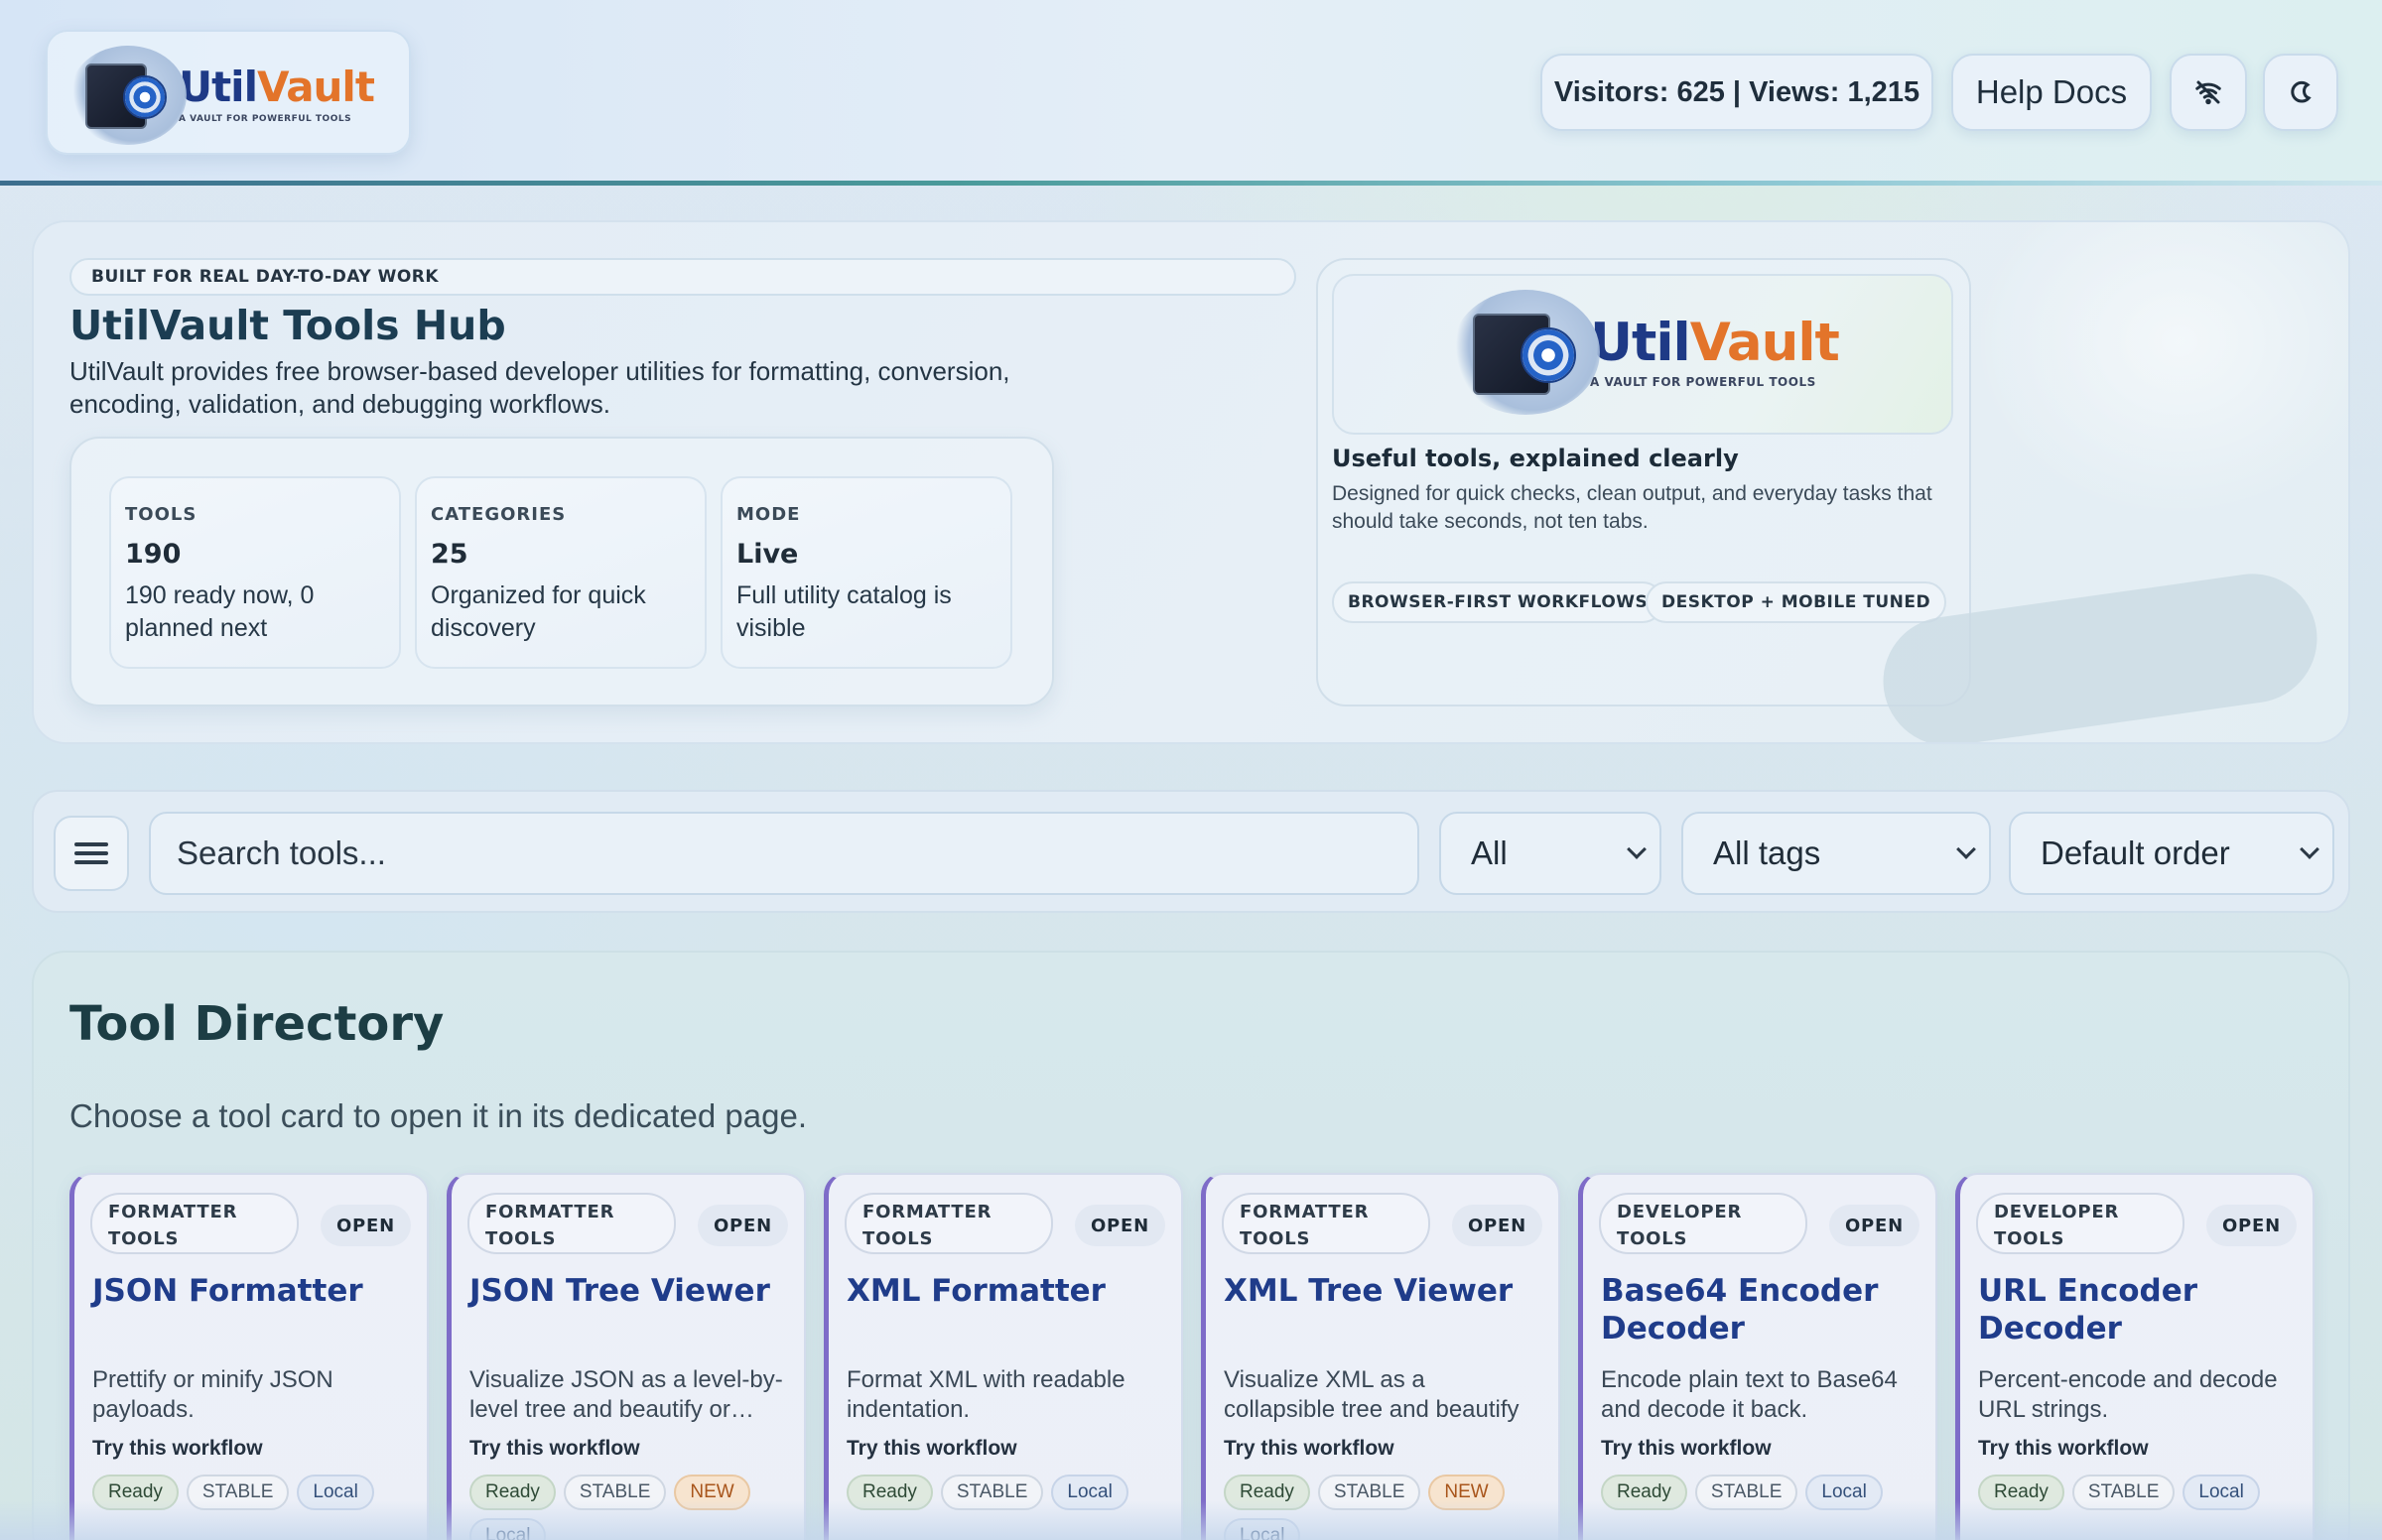  Describe the element at coordinates (1525, 352) in the screenshot. I see `vault-safe-icon` at that location.